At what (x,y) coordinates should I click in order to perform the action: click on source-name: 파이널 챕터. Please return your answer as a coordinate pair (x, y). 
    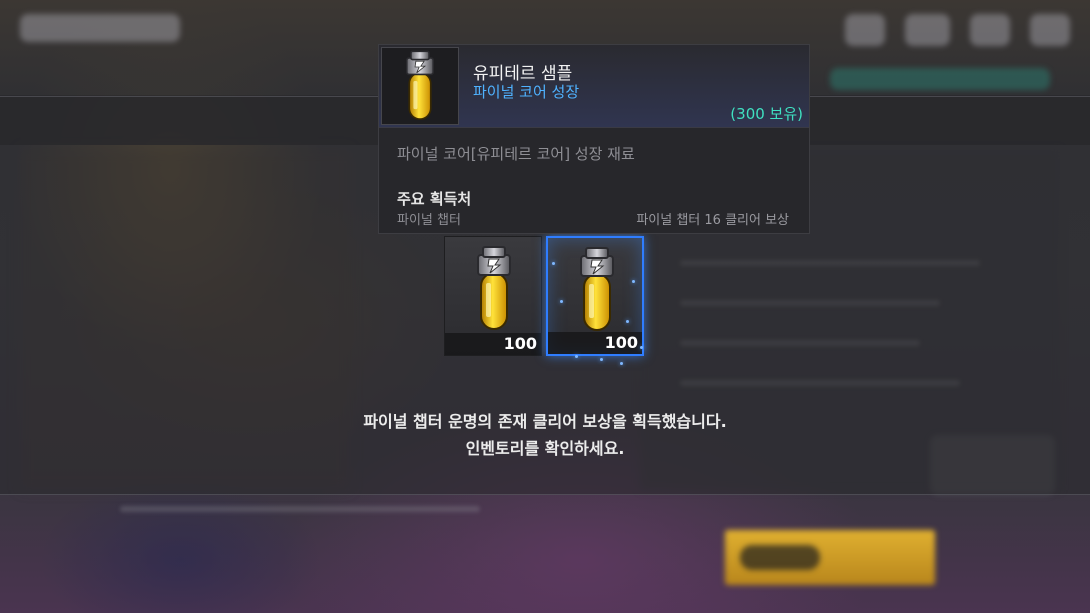
    Looking at the image, I should click on (429, 220).